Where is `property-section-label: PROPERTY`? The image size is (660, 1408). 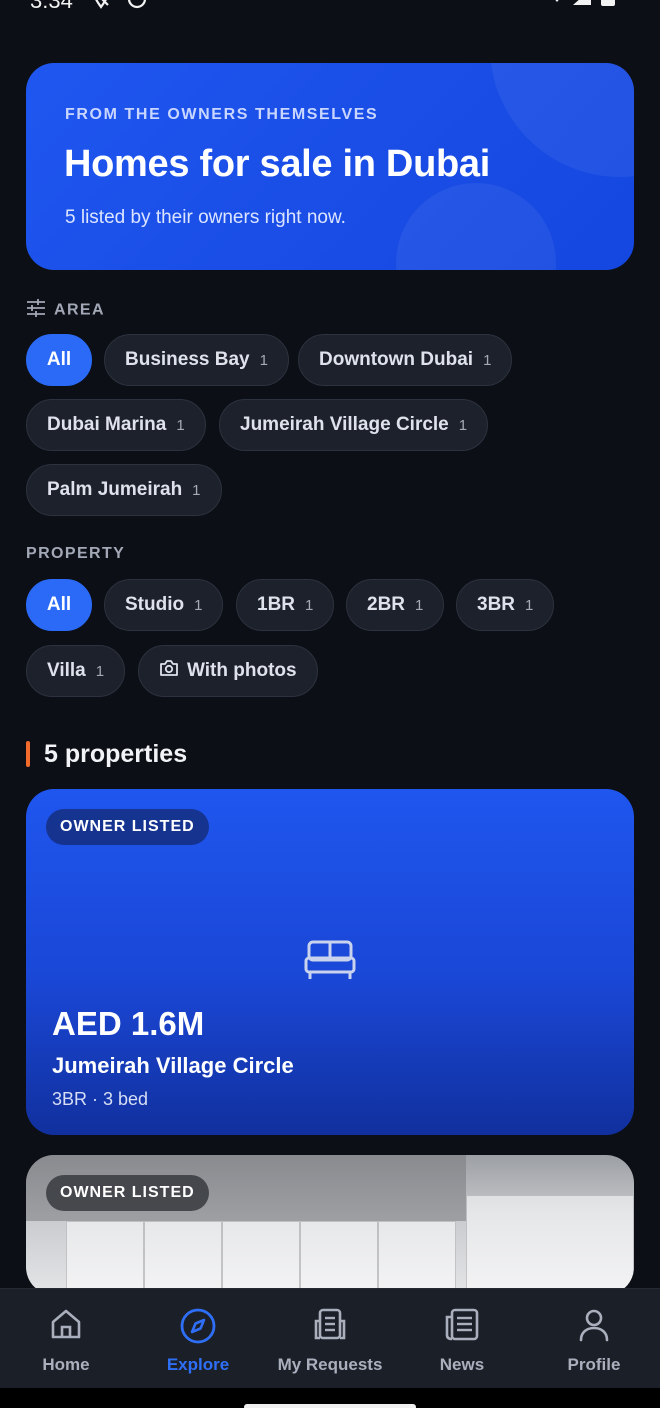 property-section-label: PROPERTY is located at coordinates (76, 553).